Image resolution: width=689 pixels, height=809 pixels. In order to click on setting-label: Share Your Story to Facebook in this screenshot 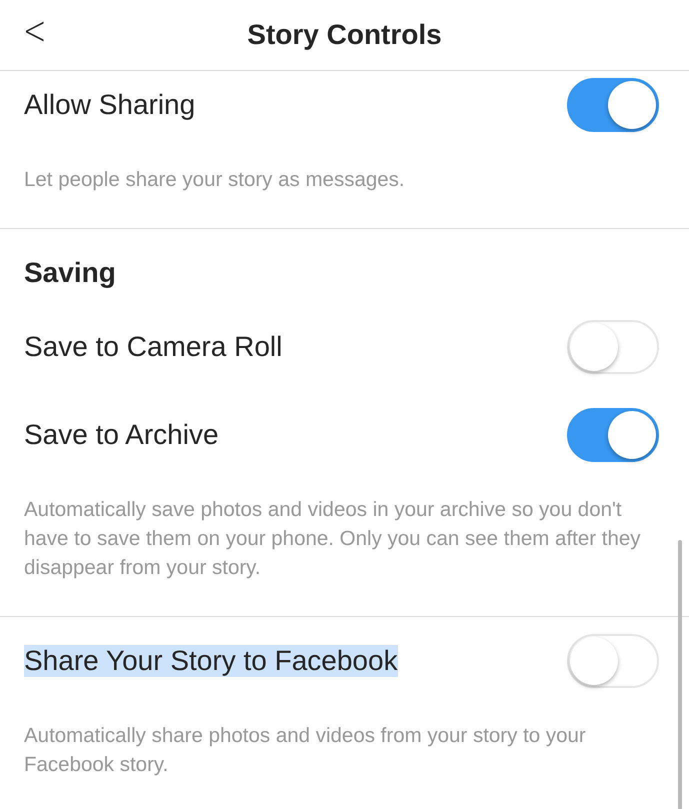, I will do `click(211, 661)`.